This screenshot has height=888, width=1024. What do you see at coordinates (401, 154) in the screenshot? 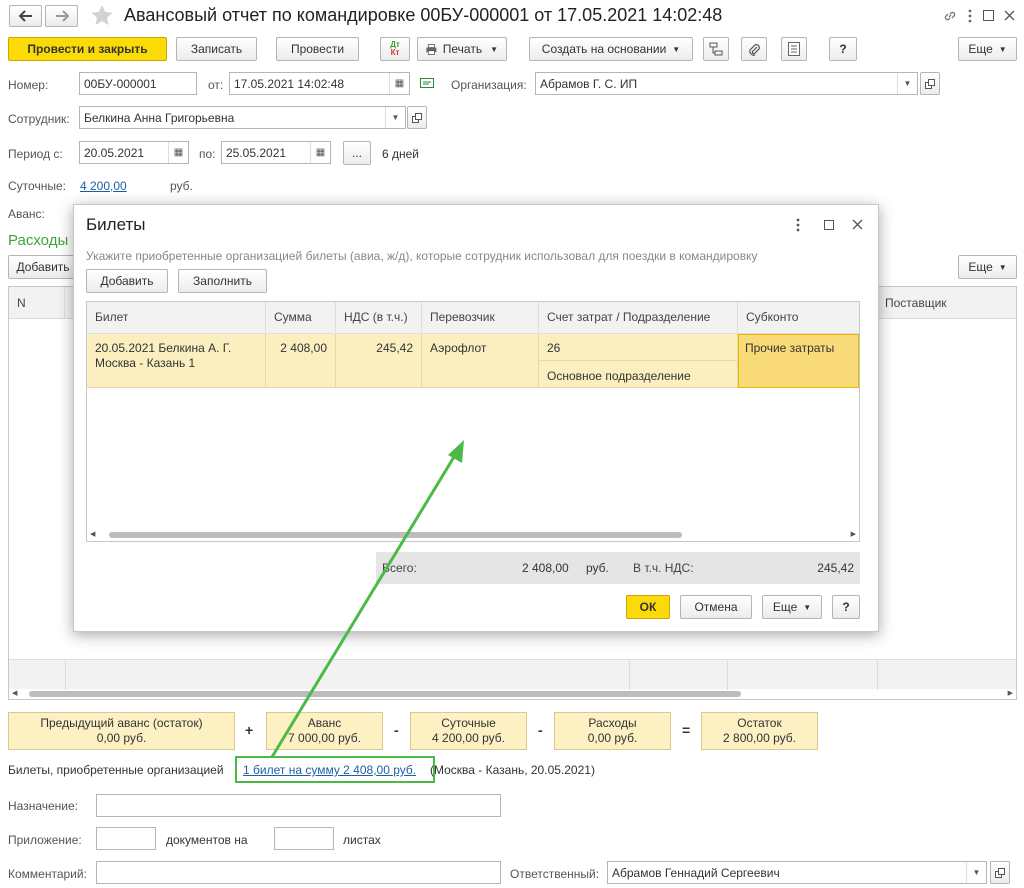
I see `days-count: 6 дней` at bounding box center [401, 154].